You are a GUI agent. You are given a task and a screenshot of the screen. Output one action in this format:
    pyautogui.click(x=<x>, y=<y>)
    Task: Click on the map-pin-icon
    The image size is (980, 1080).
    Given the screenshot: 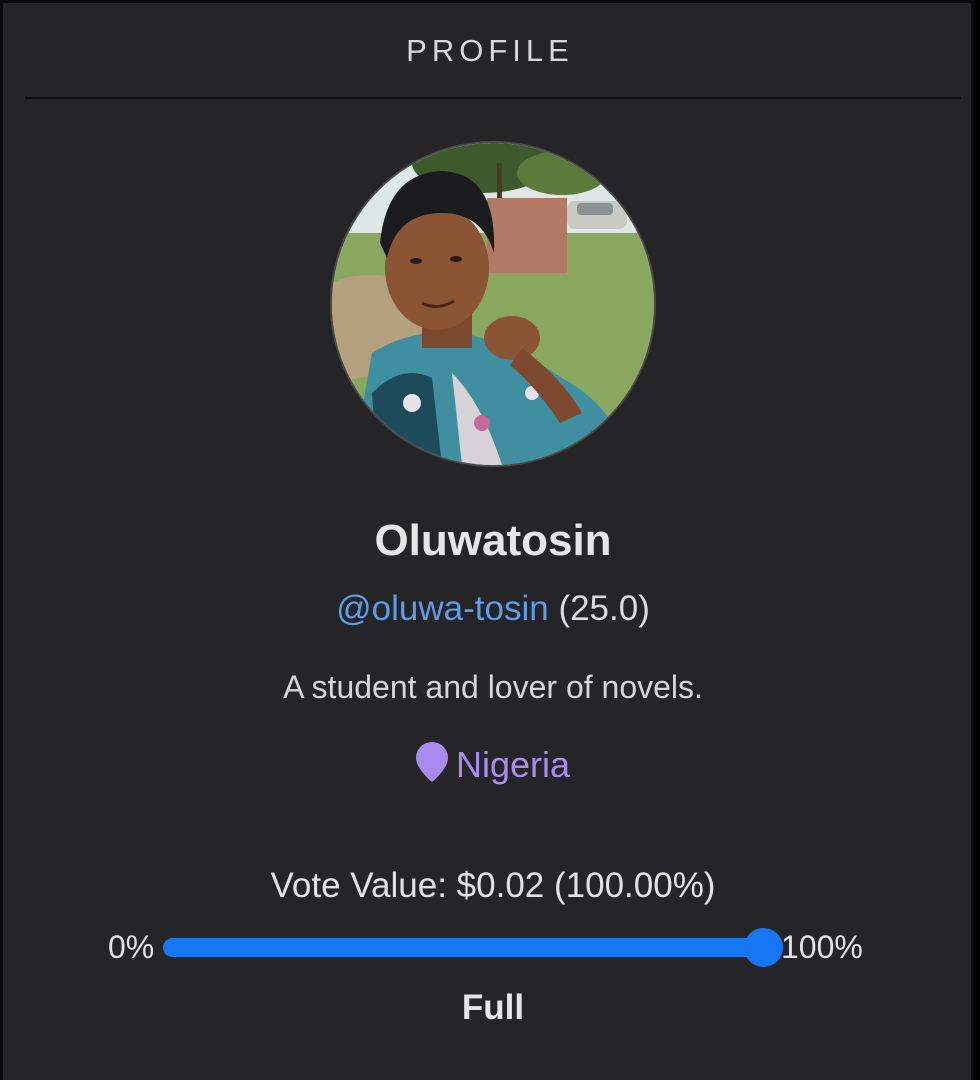 What is the action you would take?
    pyautogui.click(x=431, y=766)
    